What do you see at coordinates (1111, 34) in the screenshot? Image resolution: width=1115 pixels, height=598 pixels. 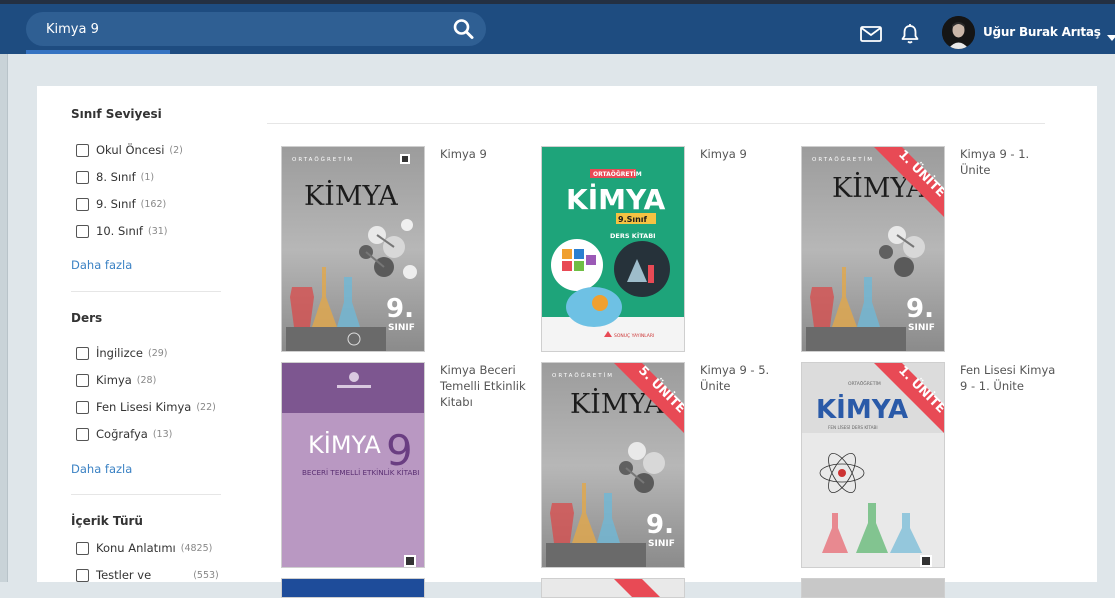 I see `chevron-down-icon` at bounding box center [1111, 34].